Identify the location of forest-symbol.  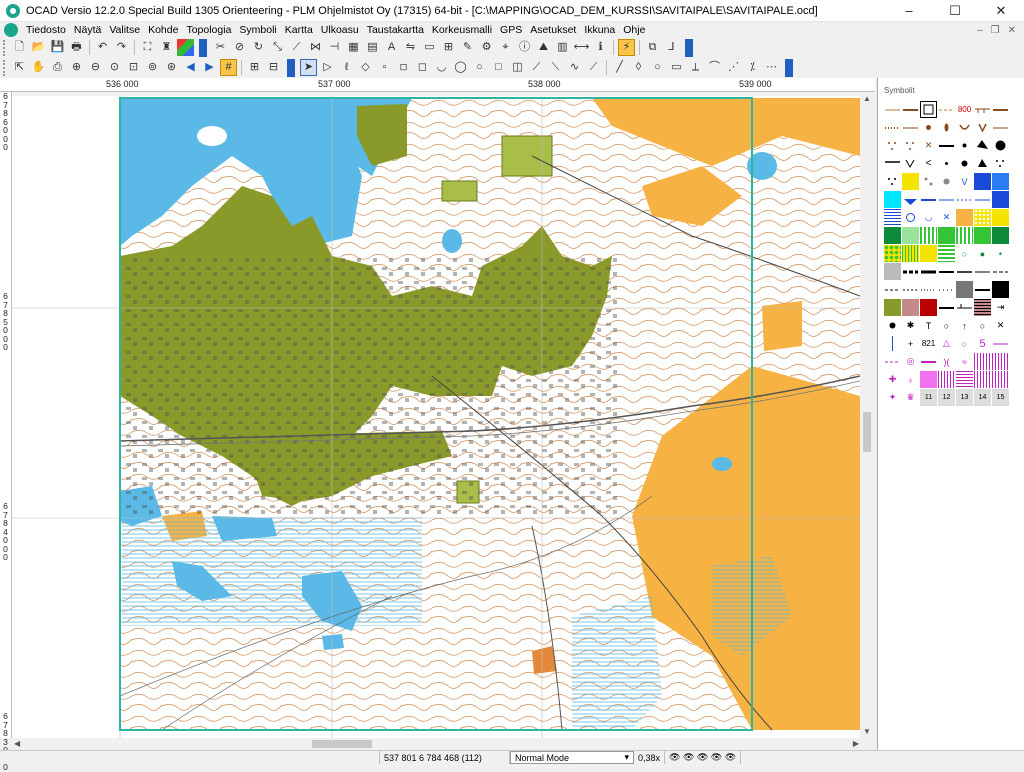
(910, 235).